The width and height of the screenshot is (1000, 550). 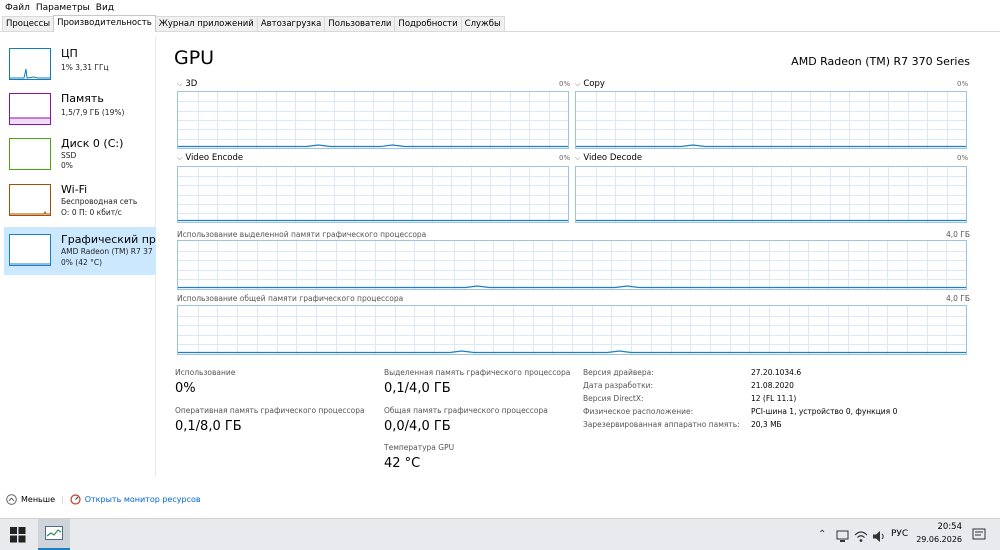 I want to click on tab-app-history: Журнал приложений, so click(x=206, y=23).